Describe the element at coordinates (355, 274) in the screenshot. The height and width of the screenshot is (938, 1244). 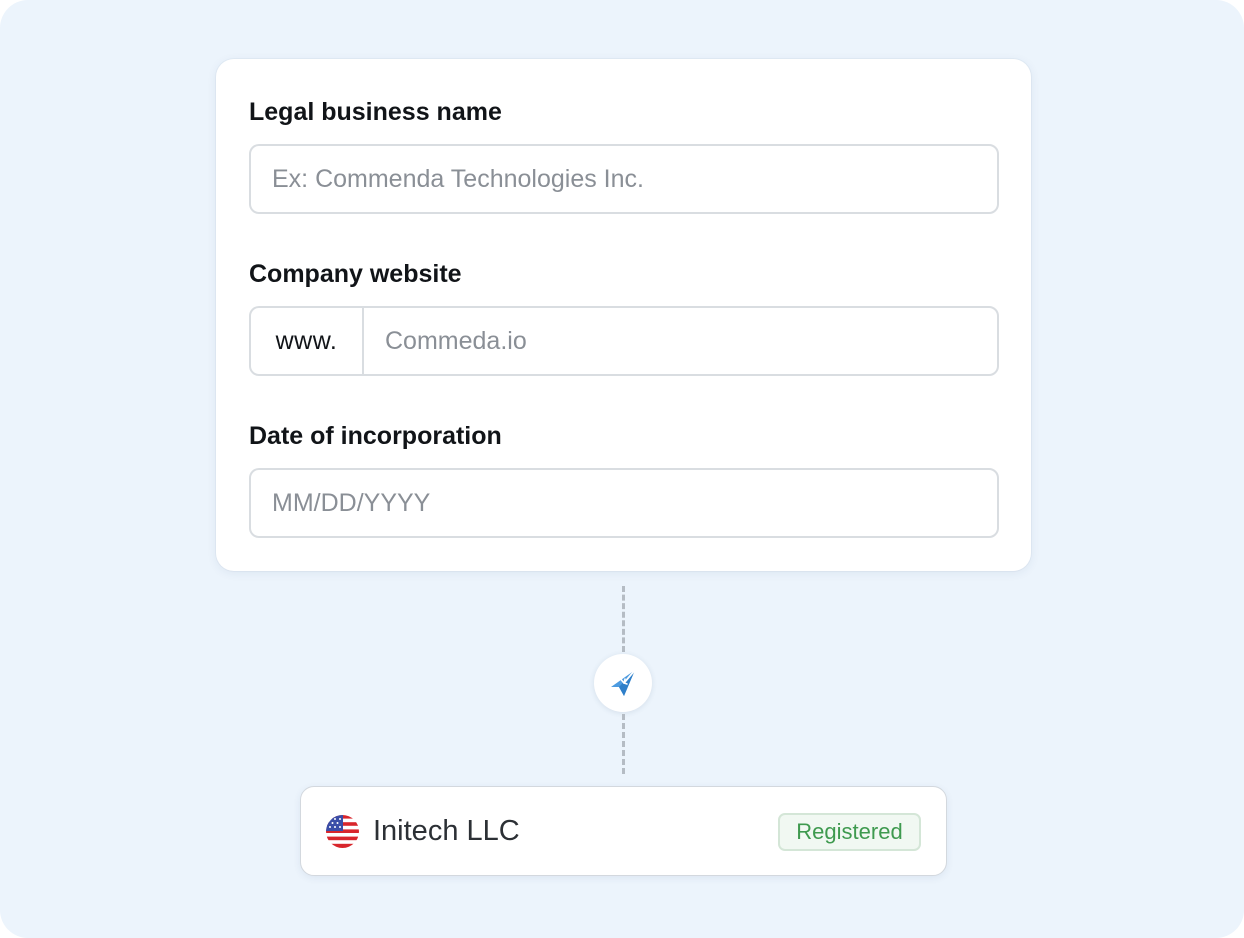
I see `company-website-label: Company website` at that location.